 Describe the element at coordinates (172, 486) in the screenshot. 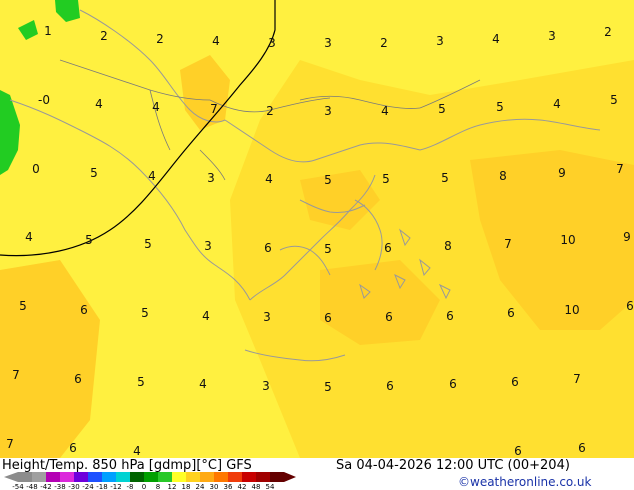

I see `colorbar-tick-label: 12` at that location.